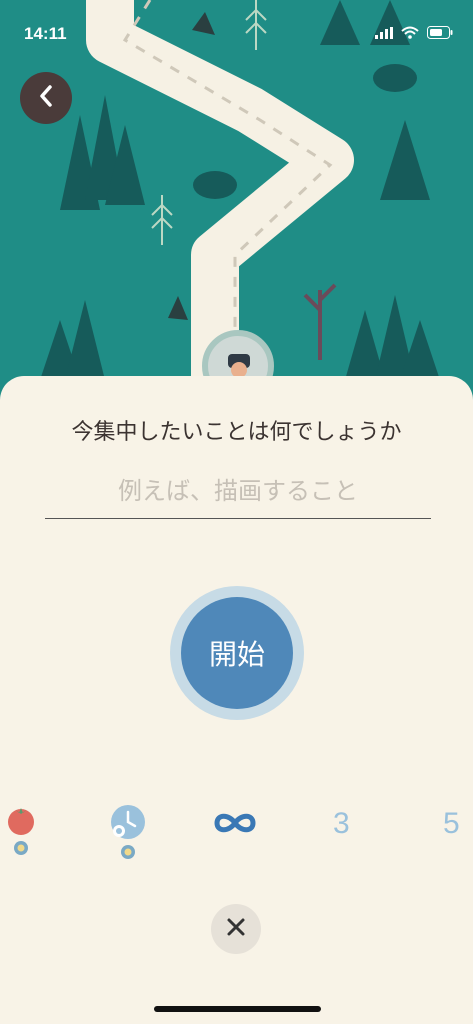  I want to click on close-icon, so click(236, 929).